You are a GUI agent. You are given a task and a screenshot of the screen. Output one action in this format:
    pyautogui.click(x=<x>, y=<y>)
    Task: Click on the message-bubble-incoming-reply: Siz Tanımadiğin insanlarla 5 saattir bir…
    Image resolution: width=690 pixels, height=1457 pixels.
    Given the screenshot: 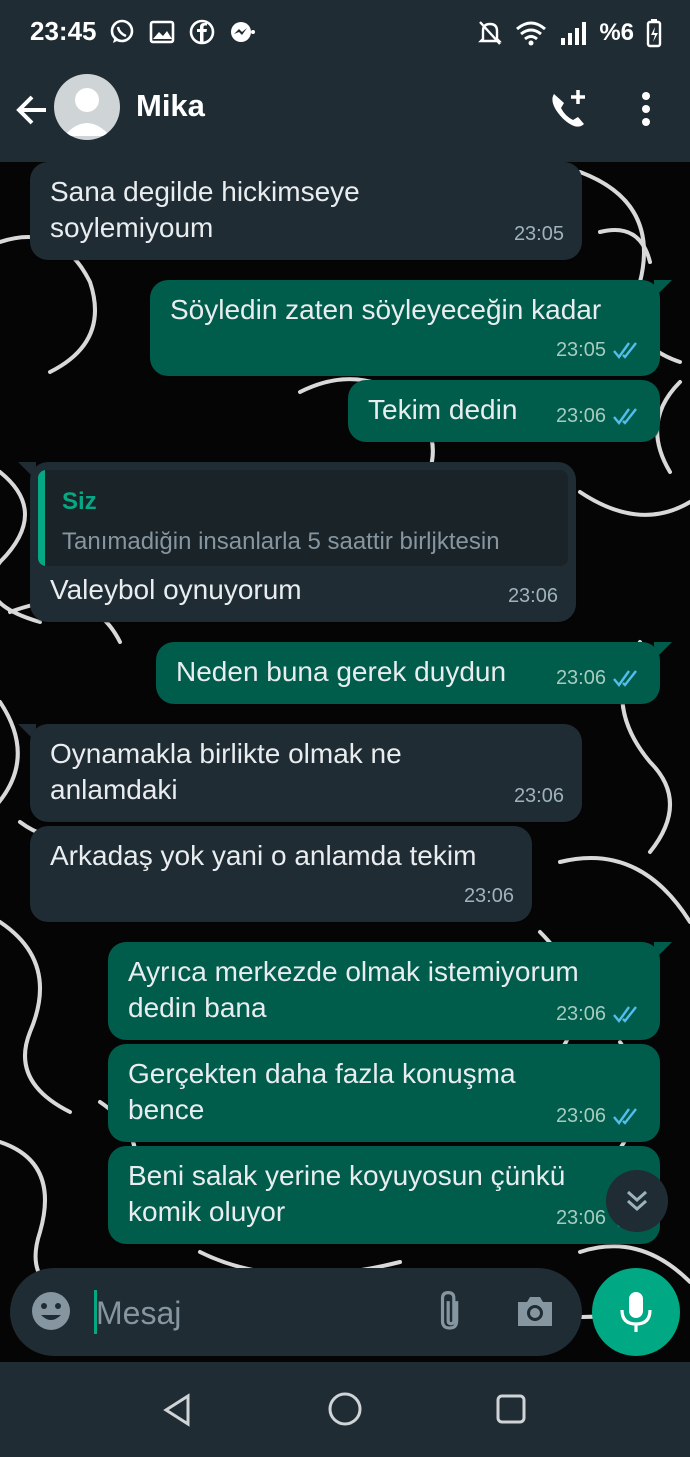 What is the action you would take?
    pyautogui.click(x=303, y=542)
    